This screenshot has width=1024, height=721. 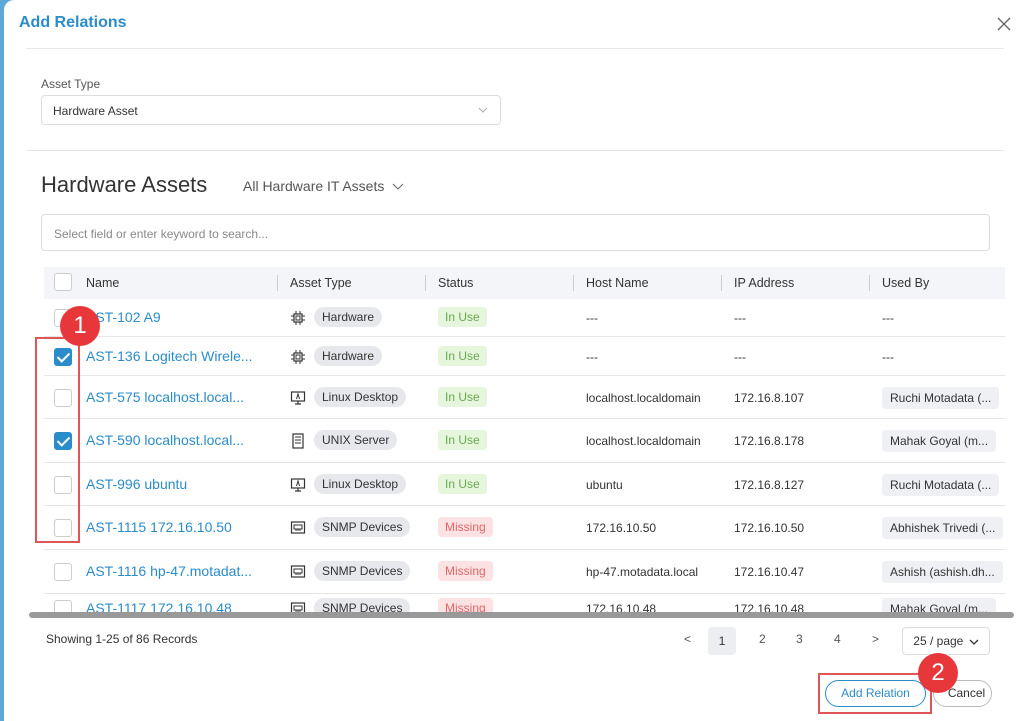 What do you see at coordinates (124, 184) in the screenshot?
I see `section-title: Hardware Assets` at bounding box center [124, 184].